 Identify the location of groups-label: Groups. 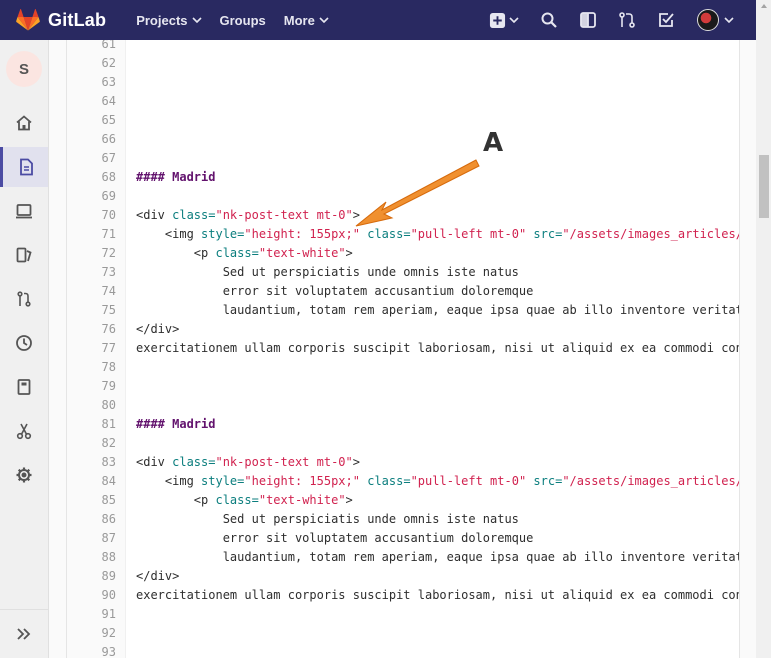
(242, 20).